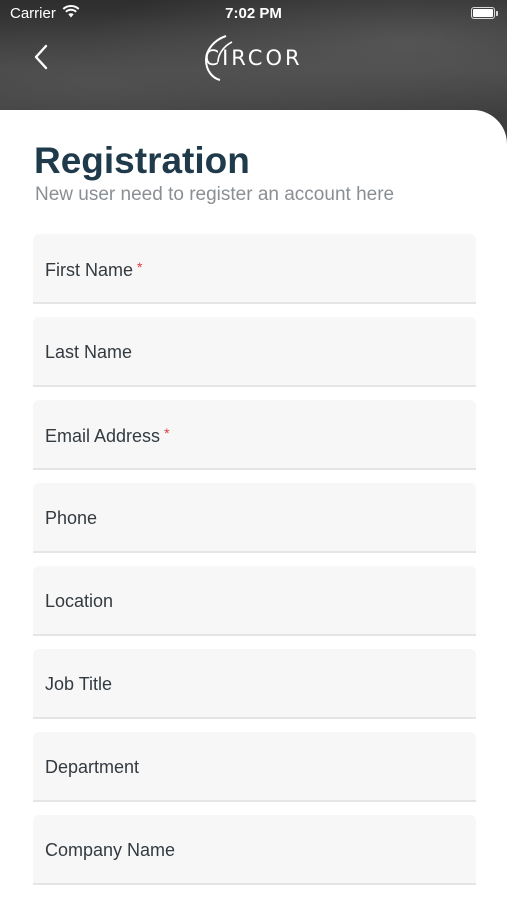 This screenshot has height=900, width=507. I want to click on email-address-field: Email Address *, so click(254, 435).